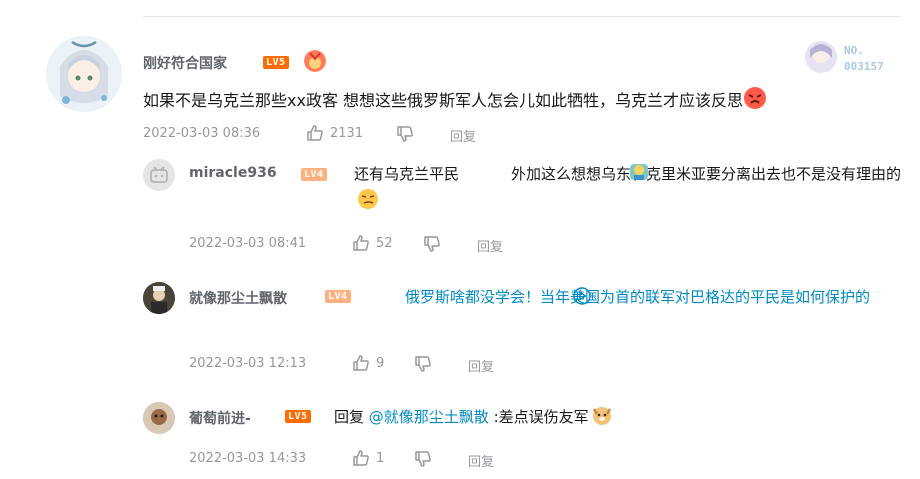 This screenshot has width=920, height=479. What do you see at coordinates (755, 98) in the screenshot?
I see `angry-emoji-icon` at bounding box center [755, 98].